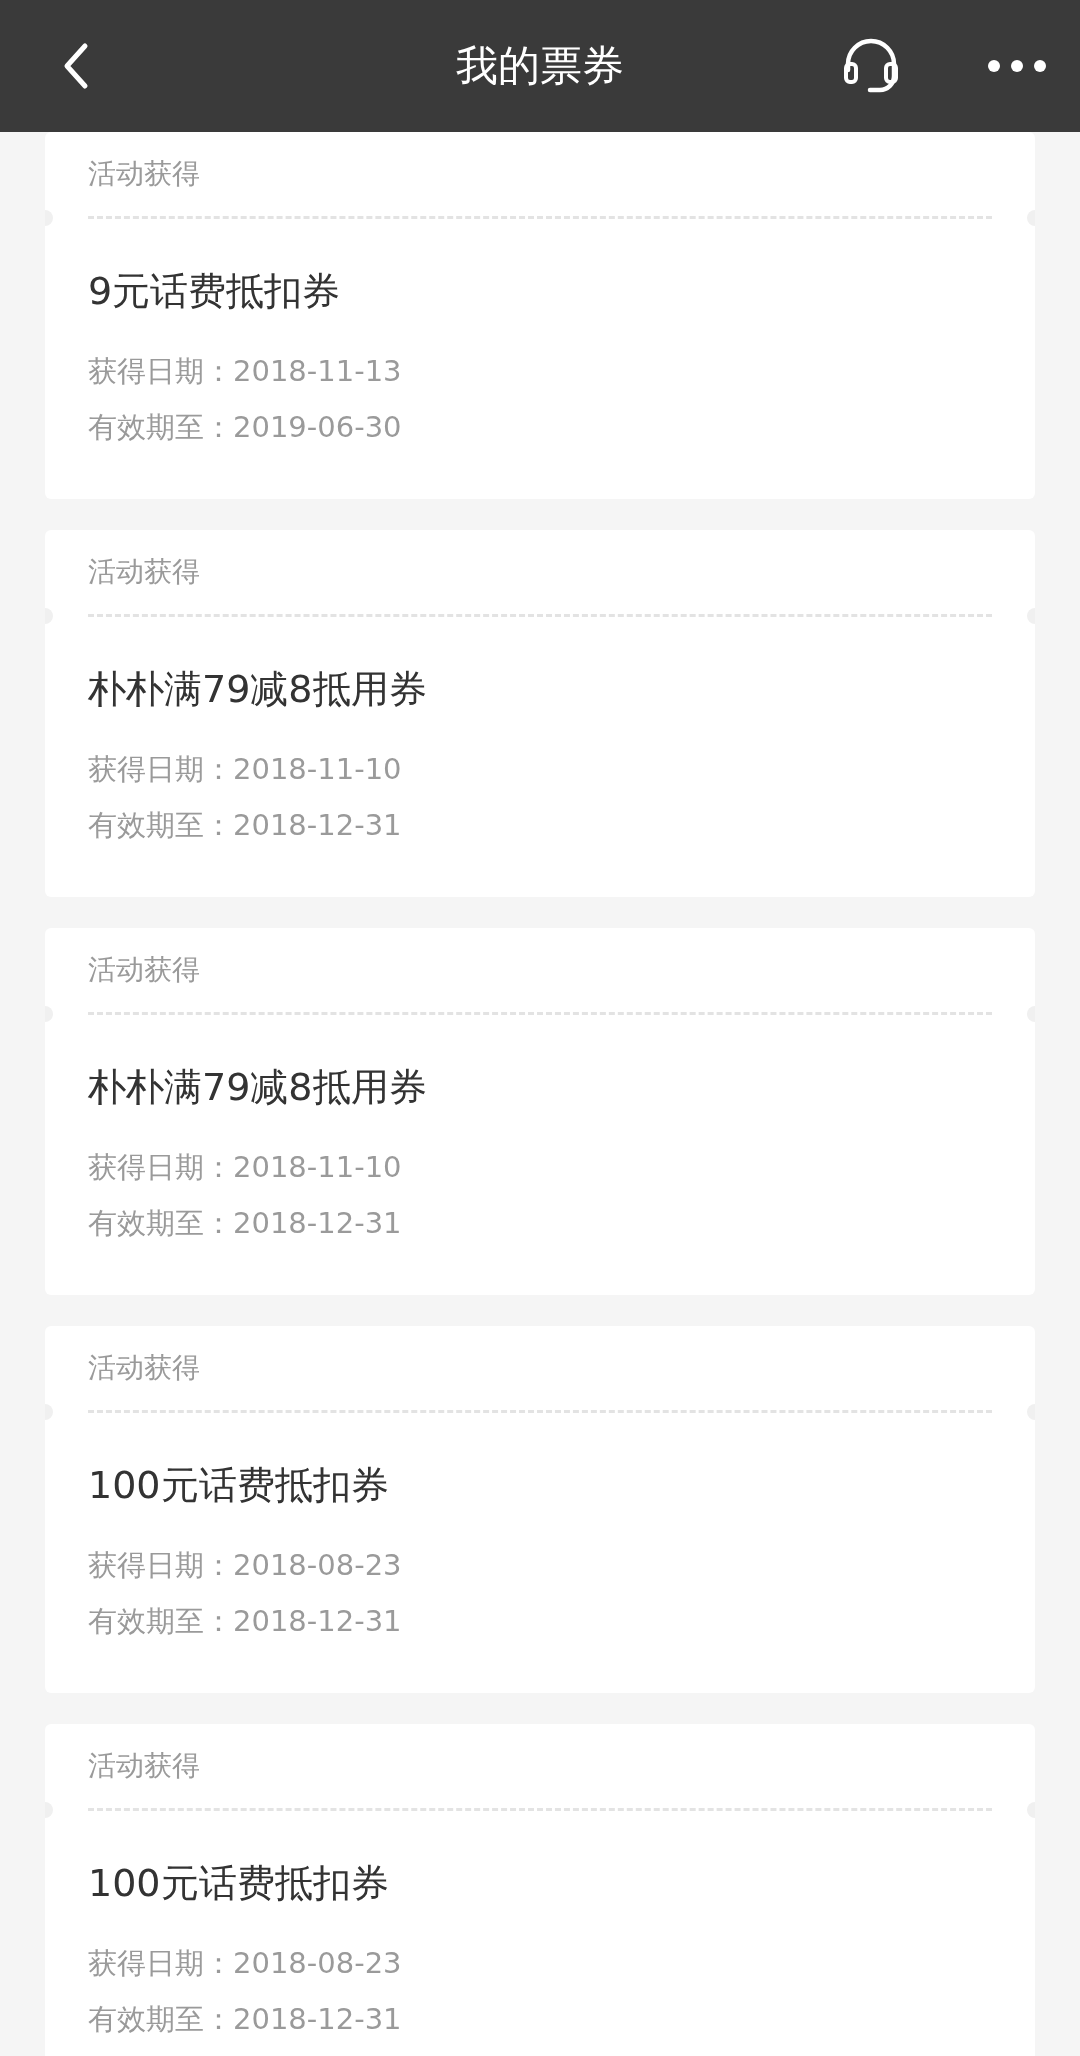 The width and height of the screenshot is (1080, 2056). What do you see at coordinates (245, 371) in the screenshot?
I see `obtained-date: 获得日期：2018-11-13` at bounding box center [245, 371].